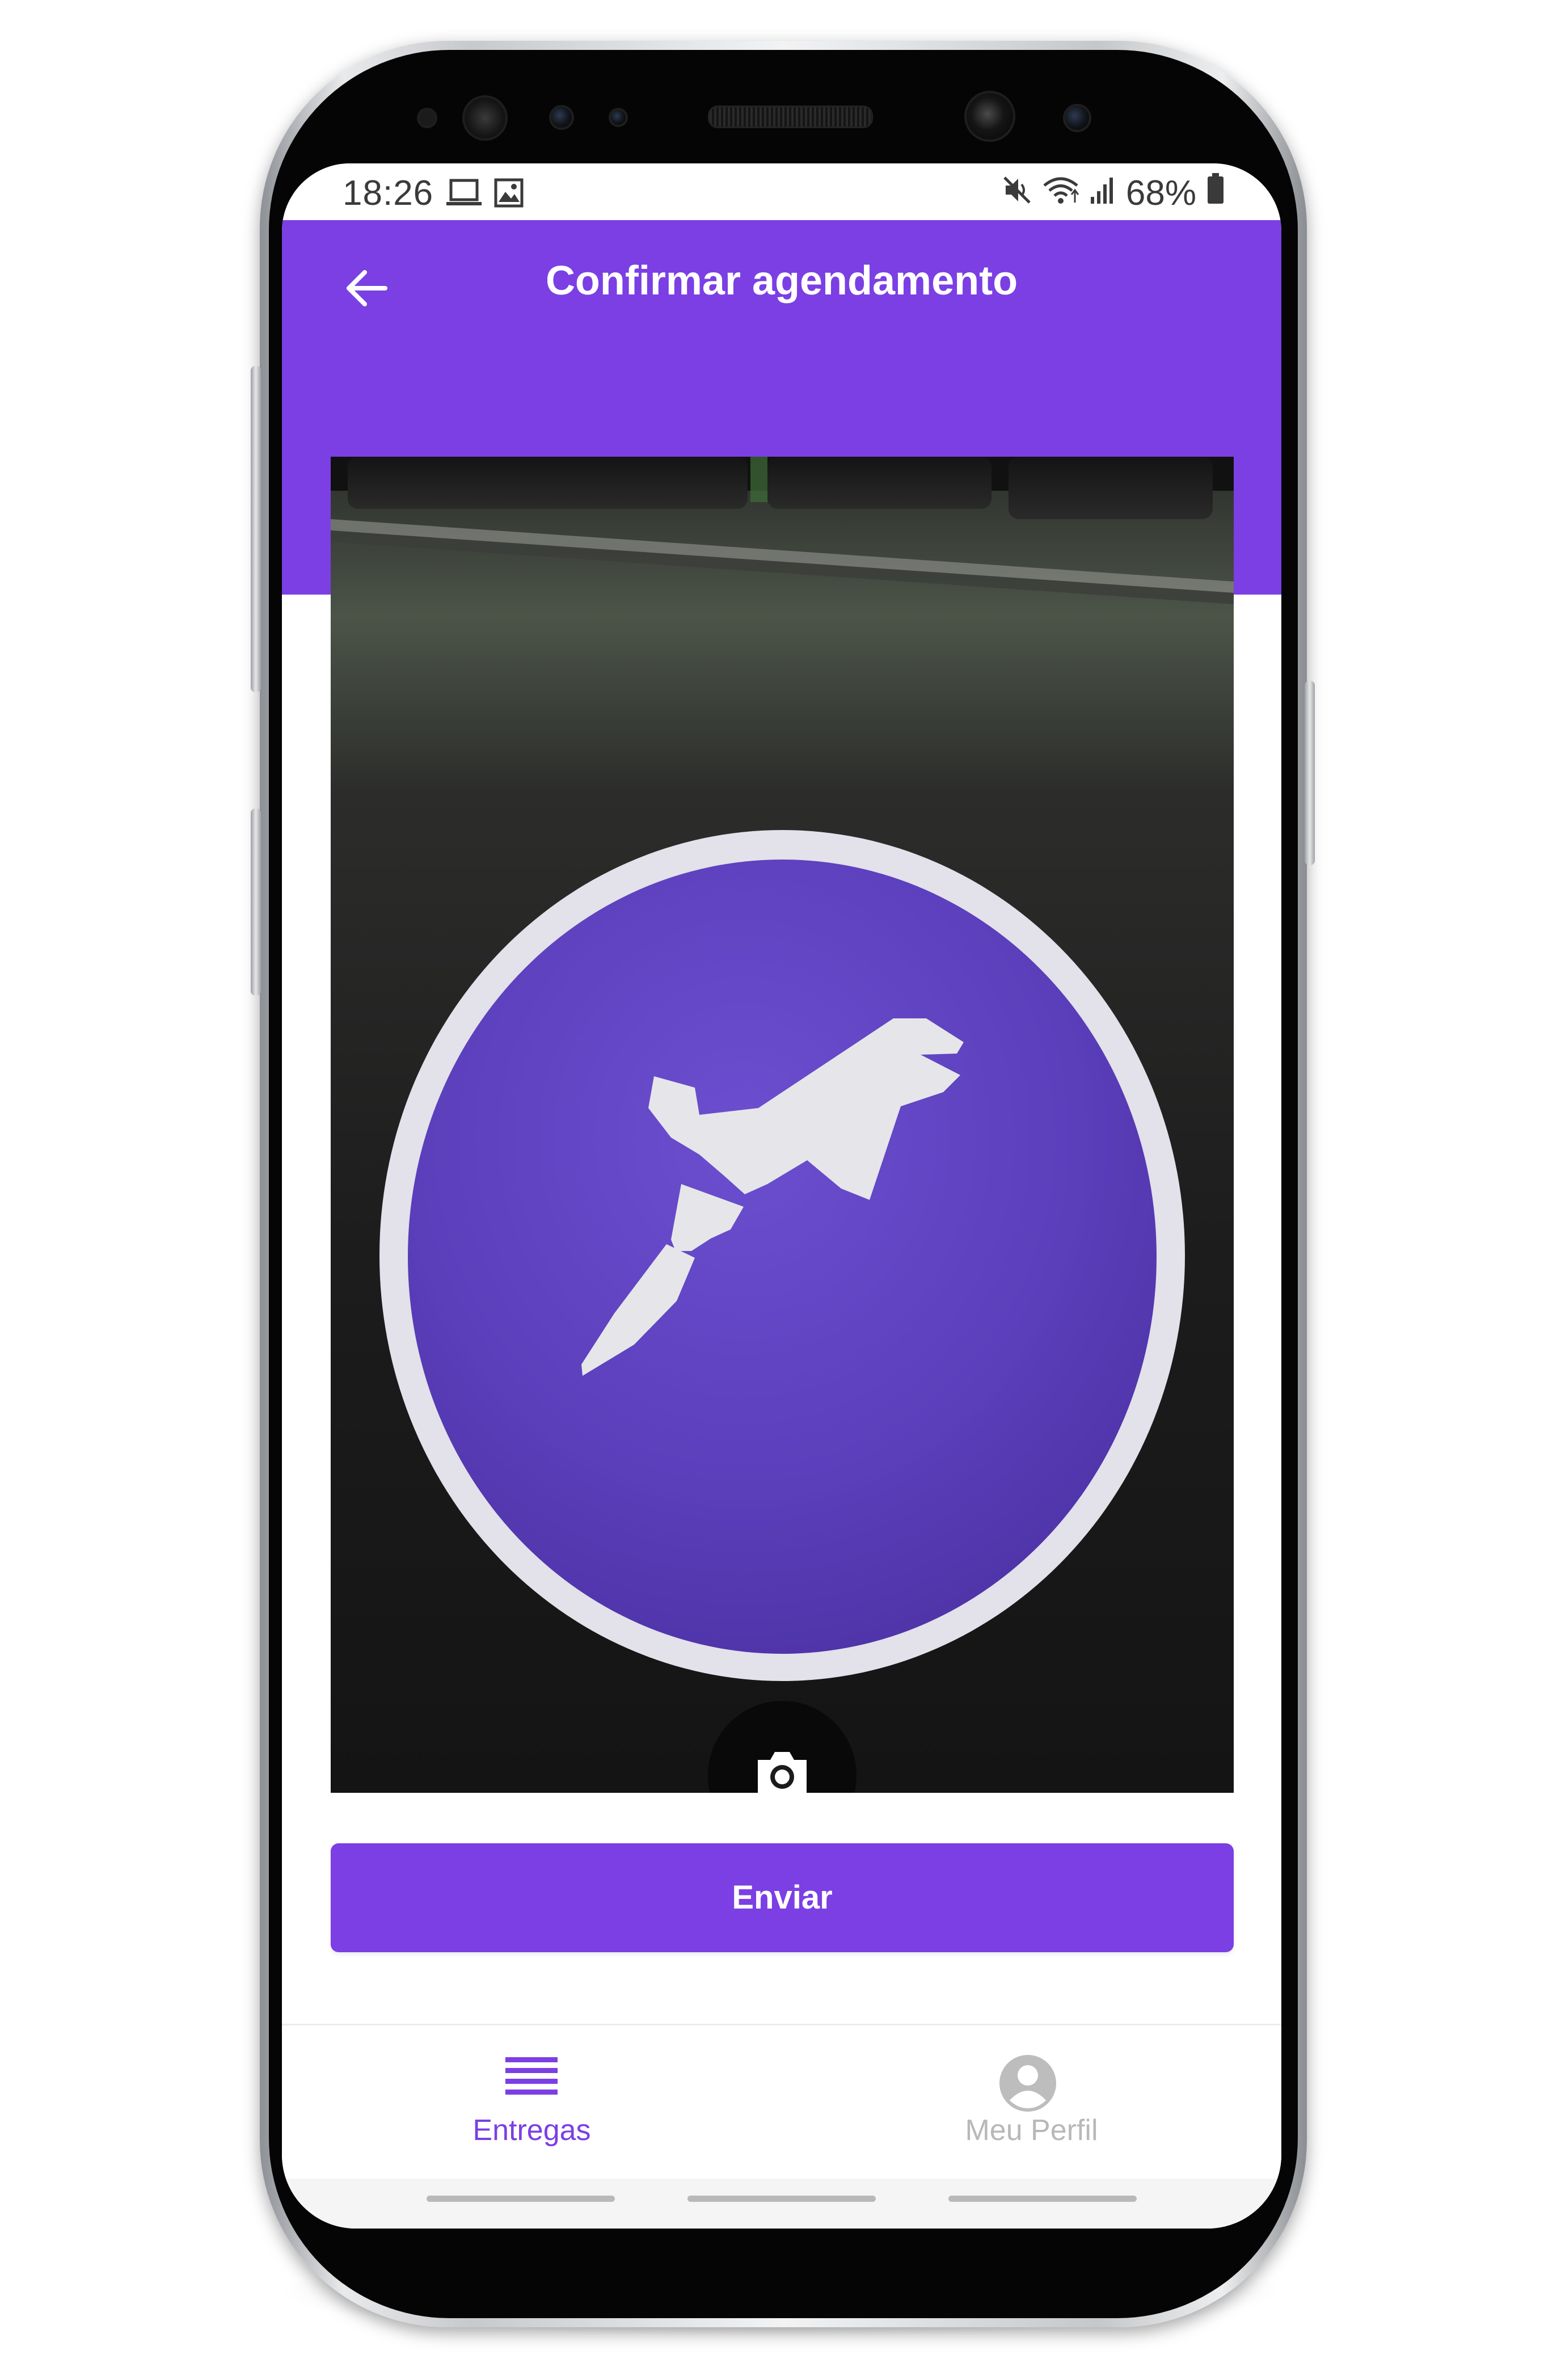 This screenshot has height=2380, width=1561. I want to click on proximity-sensor, so click(427, 118).